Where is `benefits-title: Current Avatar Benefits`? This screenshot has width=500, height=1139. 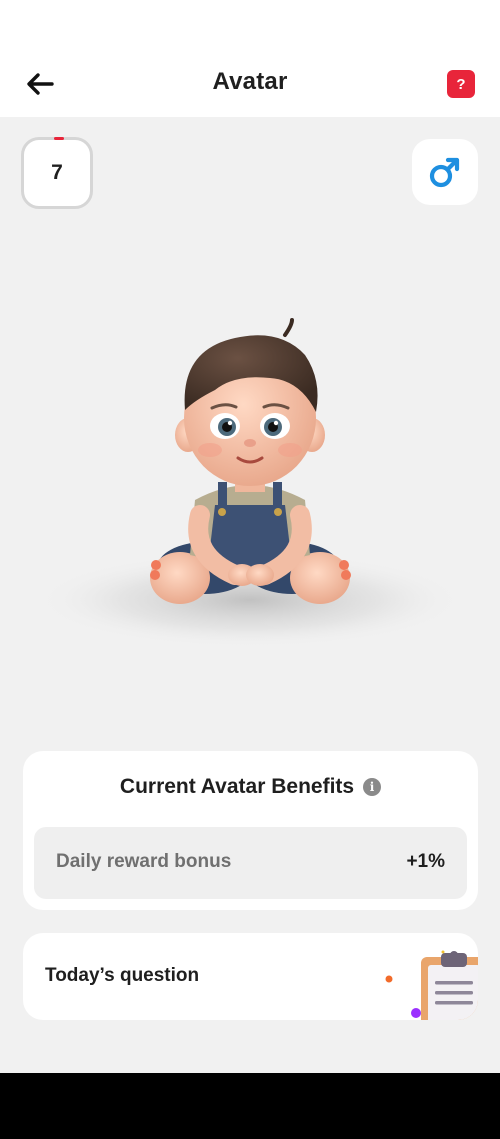
benefits-title: Current Avatar Benefits is located at coordinates (237, 786).